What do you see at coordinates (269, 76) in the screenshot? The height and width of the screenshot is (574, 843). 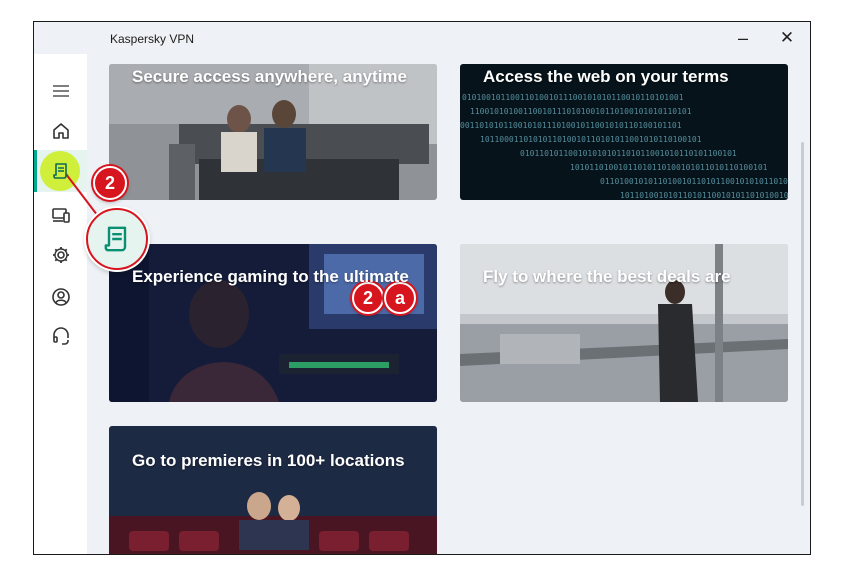 I see `card-title: Secure access anywhere, anytime` at bounding box center [269, 76].